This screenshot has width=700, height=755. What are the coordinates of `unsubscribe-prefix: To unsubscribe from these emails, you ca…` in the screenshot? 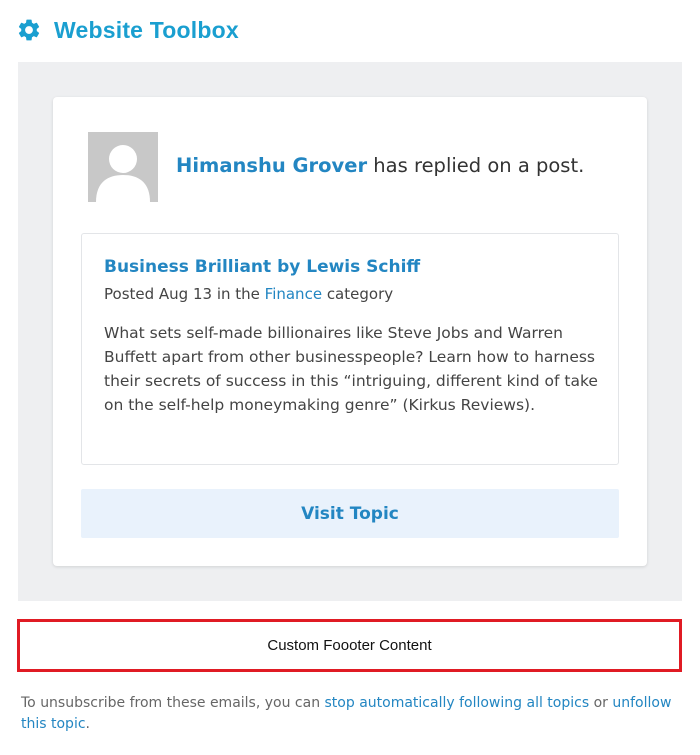 It's located at (173, 703).